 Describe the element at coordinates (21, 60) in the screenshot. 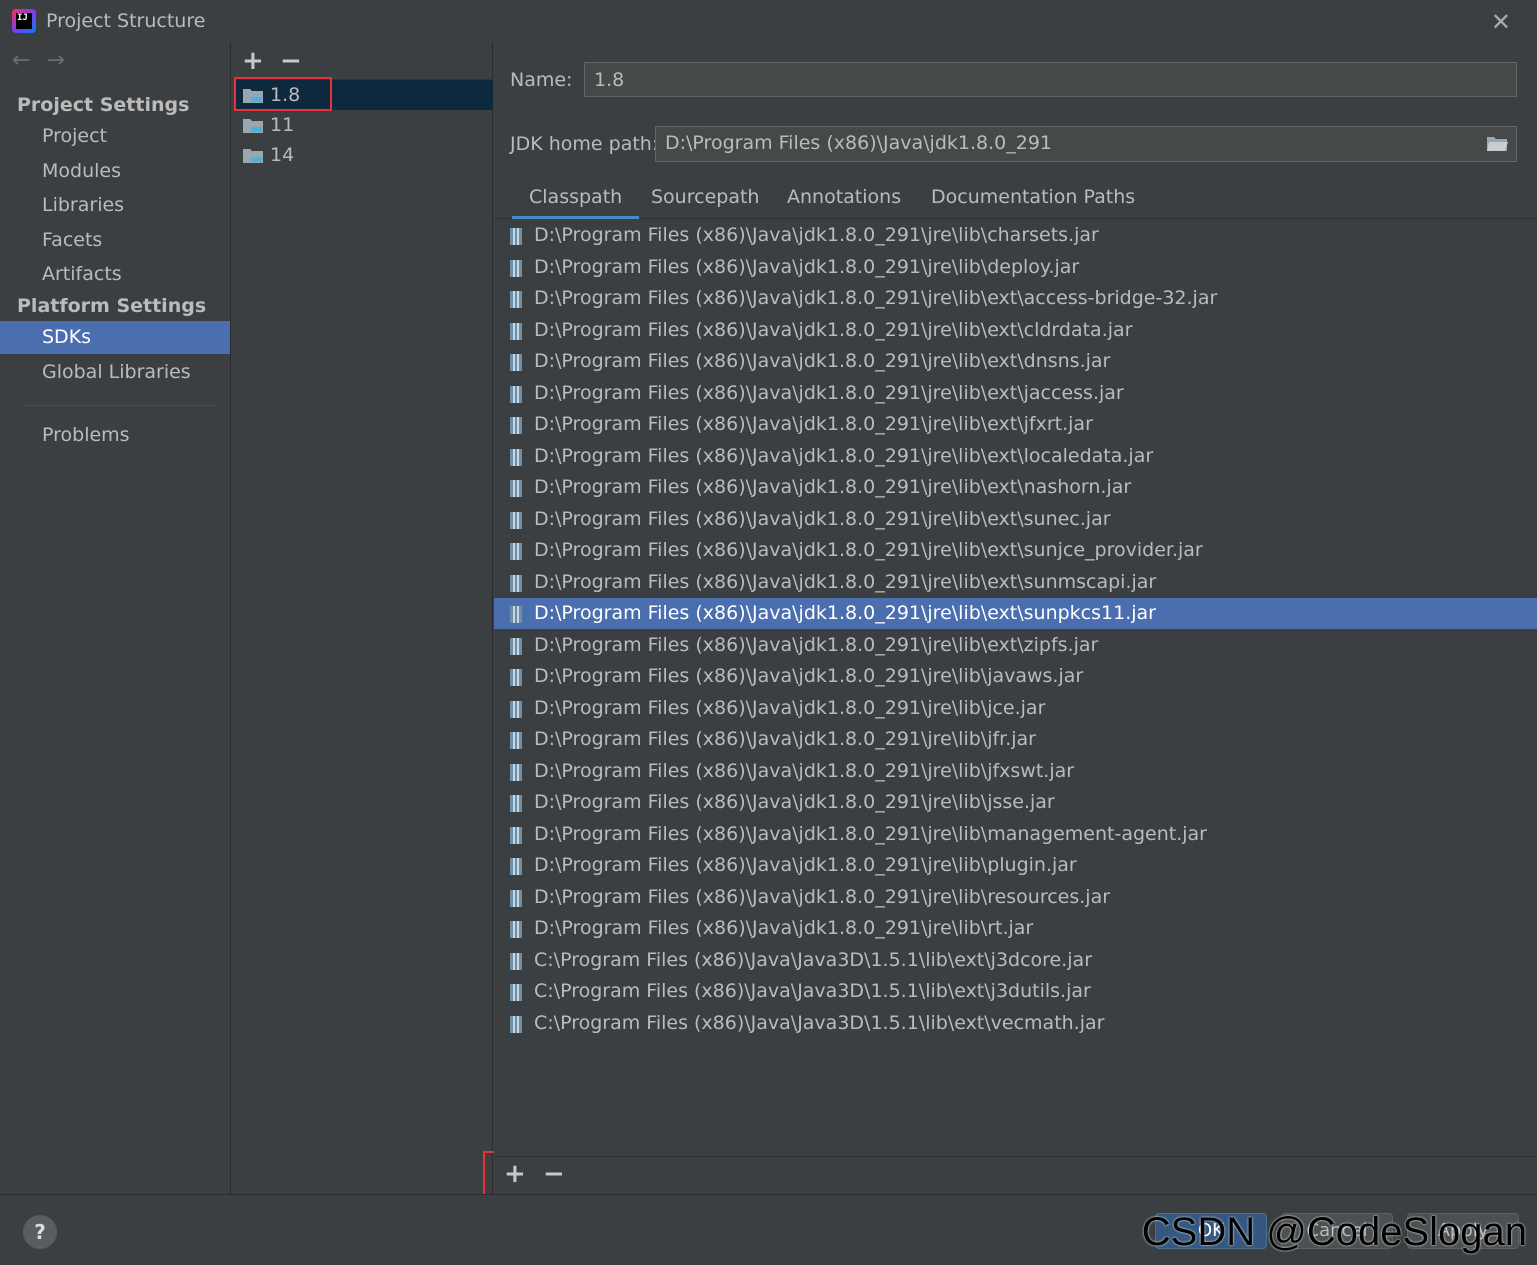

I see `back-arrow-icon: ←` at that location.